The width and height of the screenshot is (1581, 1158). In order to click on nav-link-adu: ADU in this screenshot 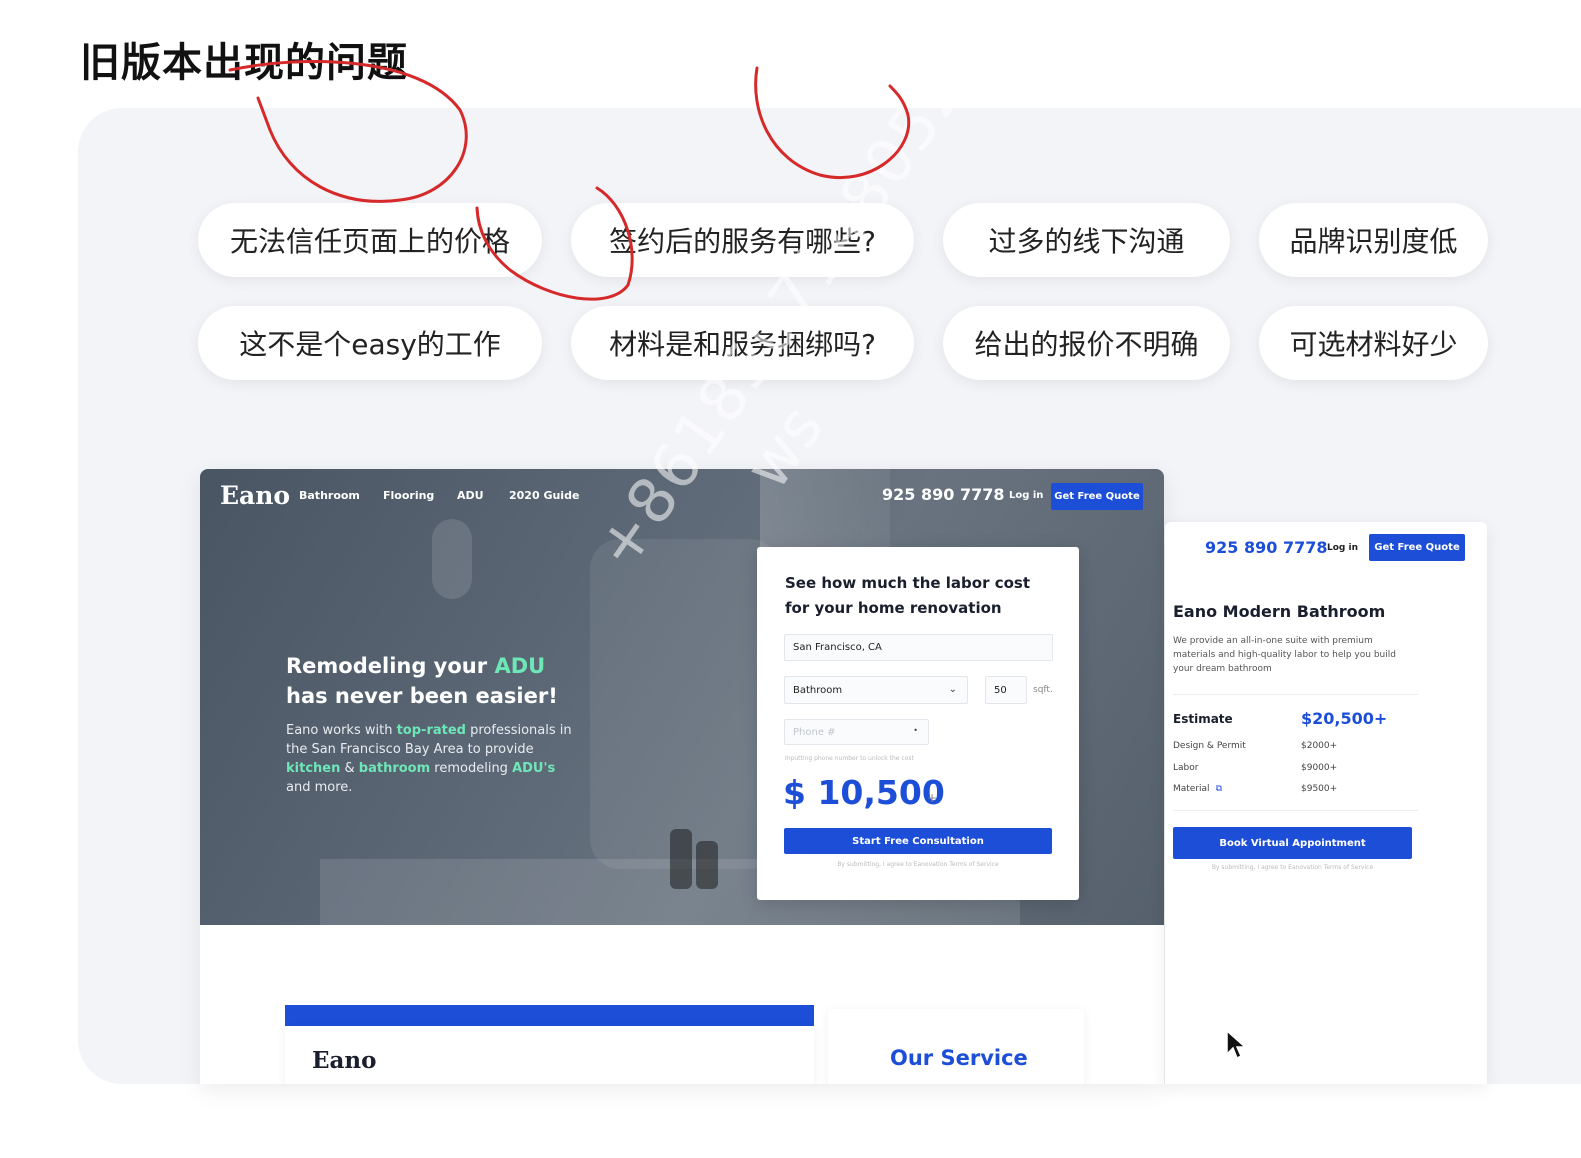, I will do `click(470, 495)`.